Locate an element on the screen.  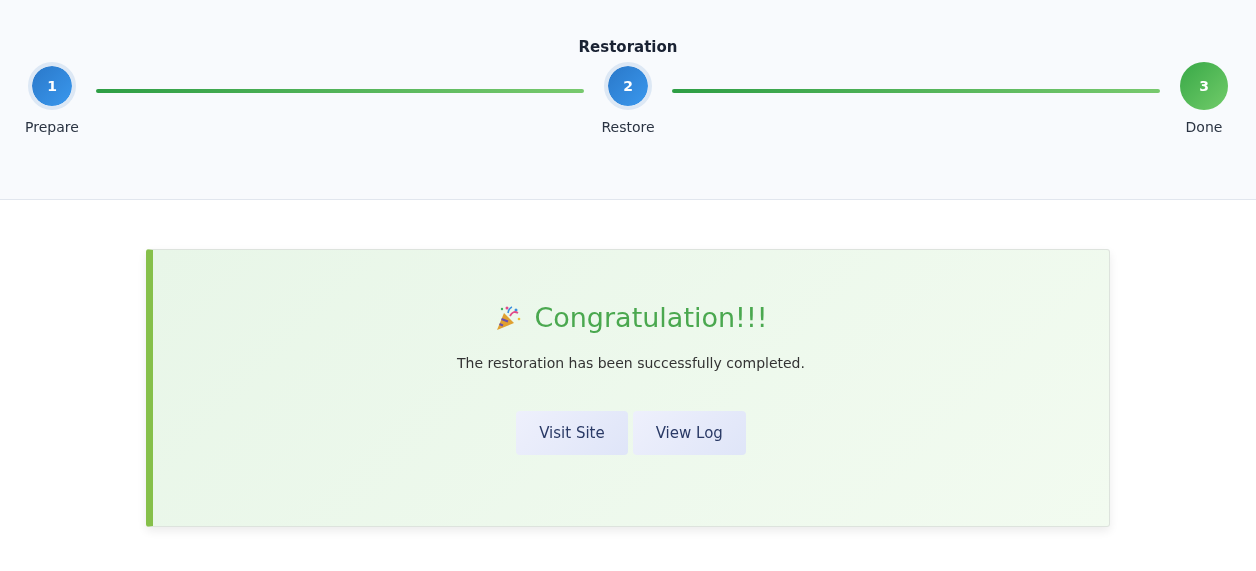
step-label: Done is located at coordinates (1204, 127).